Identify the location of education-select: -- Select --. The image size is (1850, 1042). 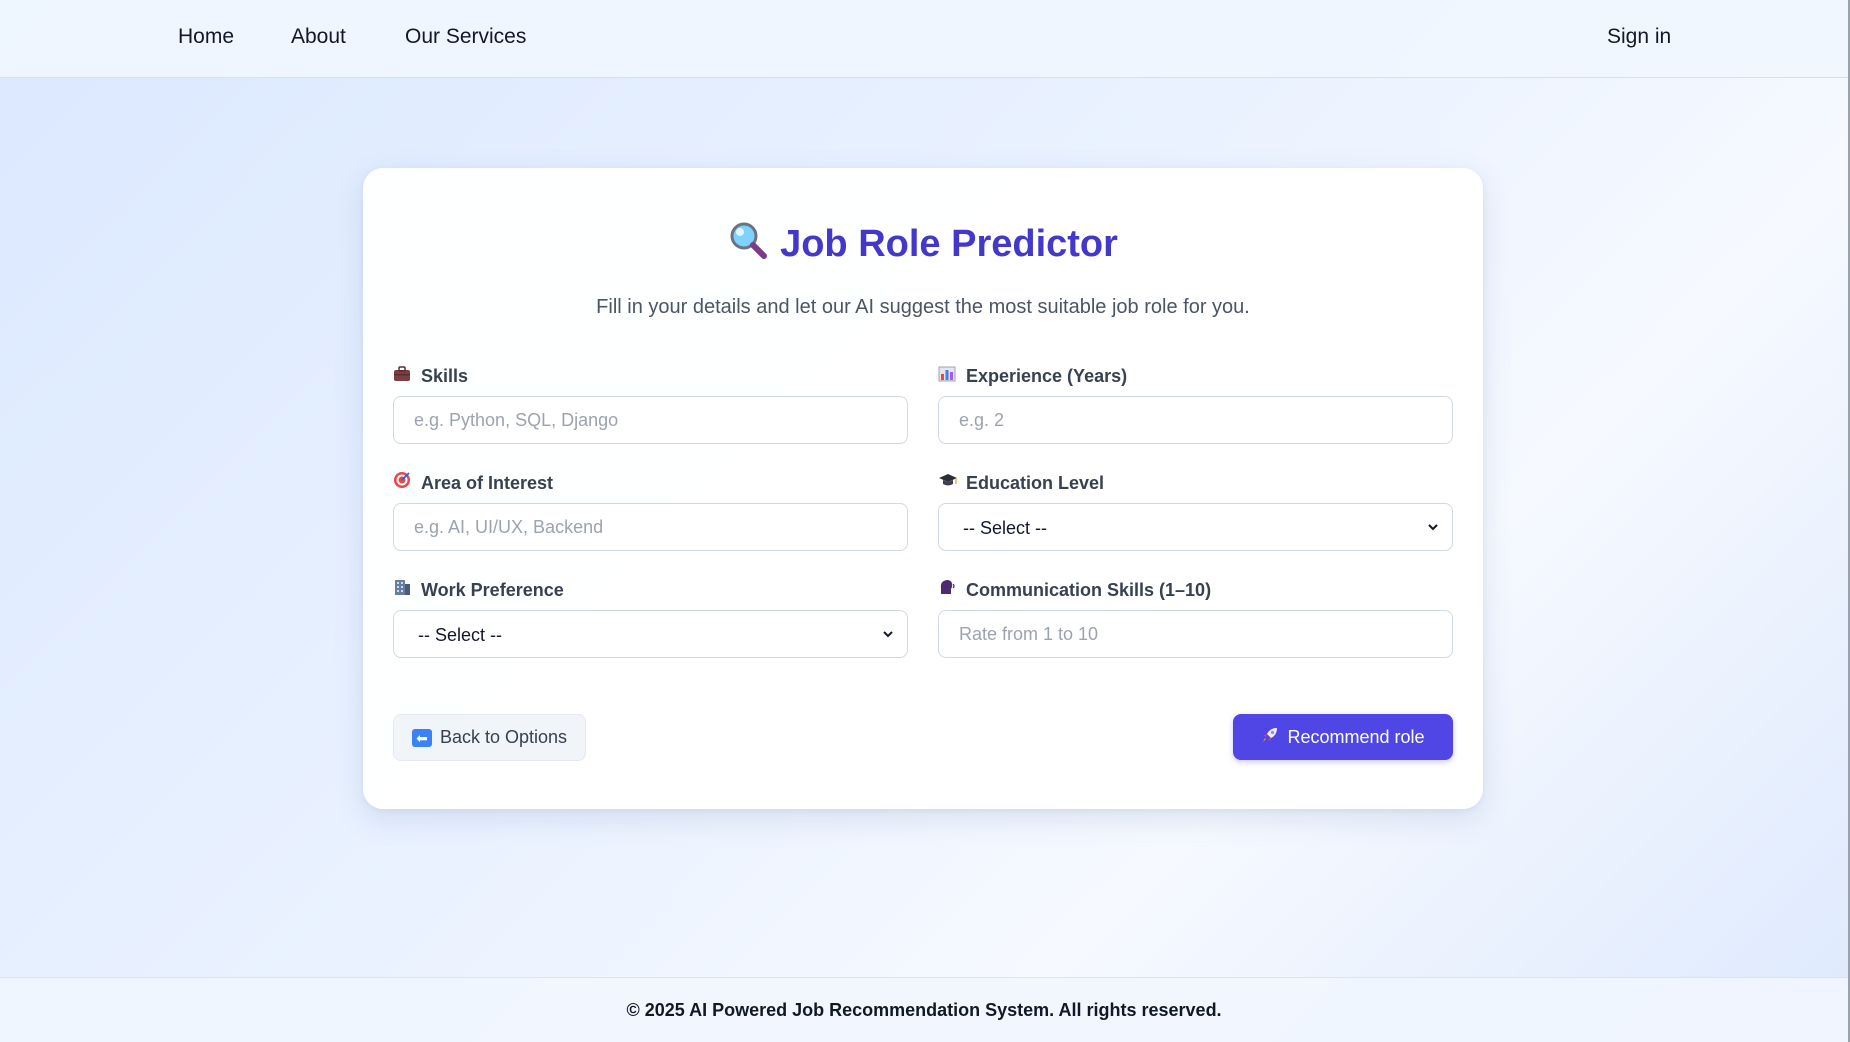
(1195, 527).